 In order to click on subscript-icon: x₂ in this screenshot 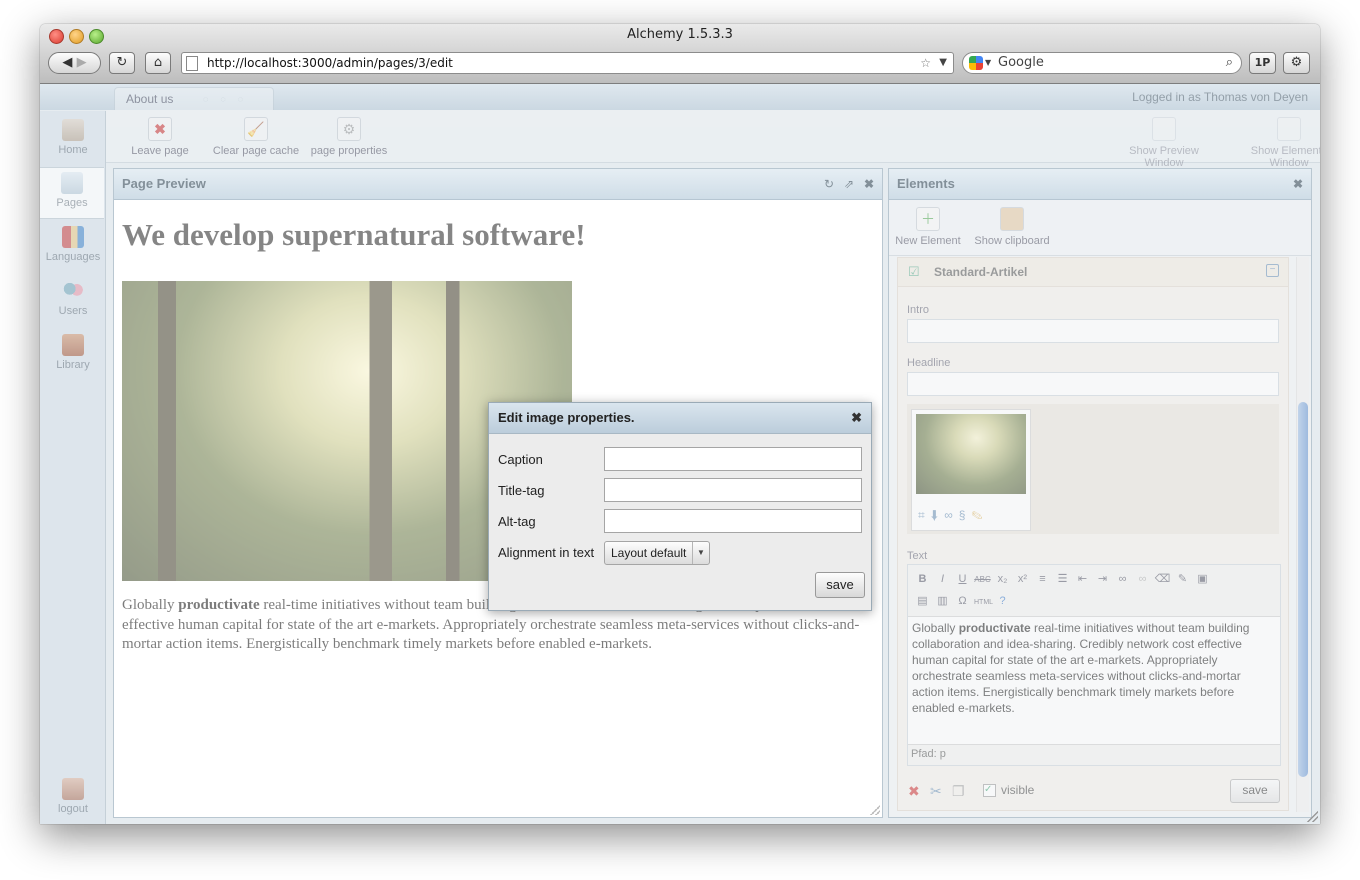, I will do `click(1002, 579)`.